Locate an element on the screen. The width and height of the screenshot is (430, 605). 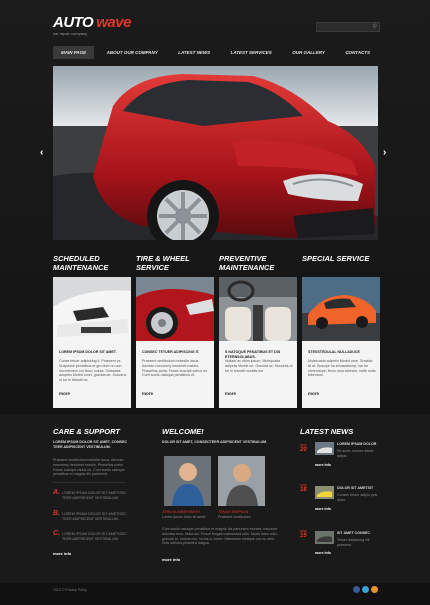
service-title-special: SPECIAL SERVICE is located at coordinates (342, 258).